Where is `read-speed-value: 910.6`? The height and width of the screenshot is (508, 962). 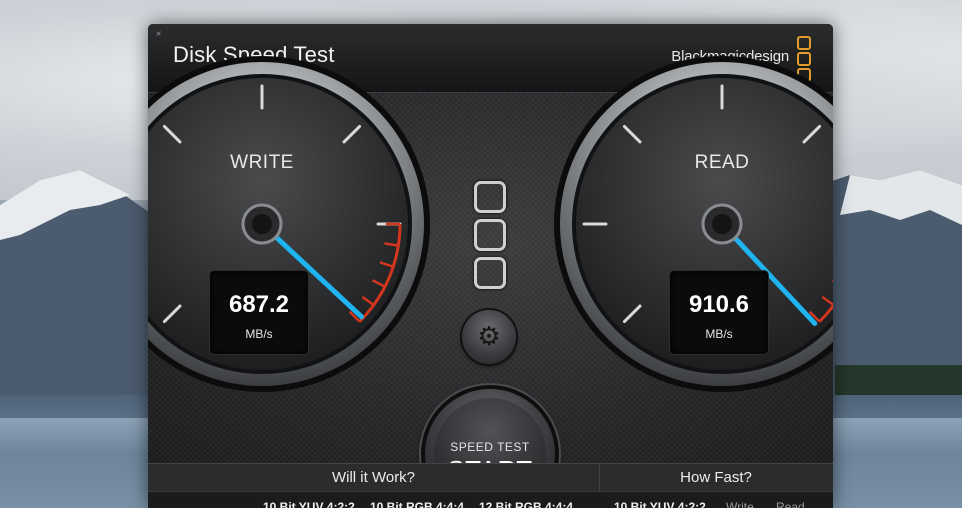
read-speed-value: 910.6 is located at coordinates (719, 304).